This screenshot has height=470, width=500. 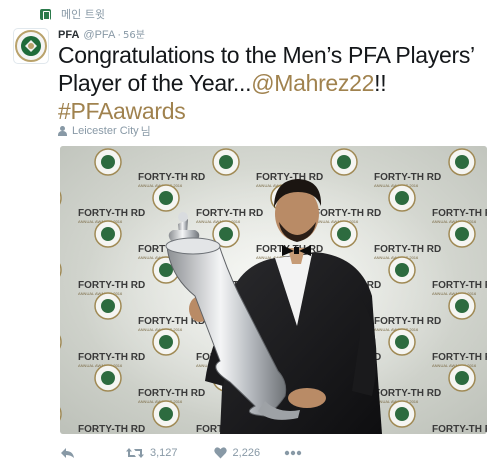 I want to click on pinned-tweet-label: 메인 트윗, so click(x=72, y=14).